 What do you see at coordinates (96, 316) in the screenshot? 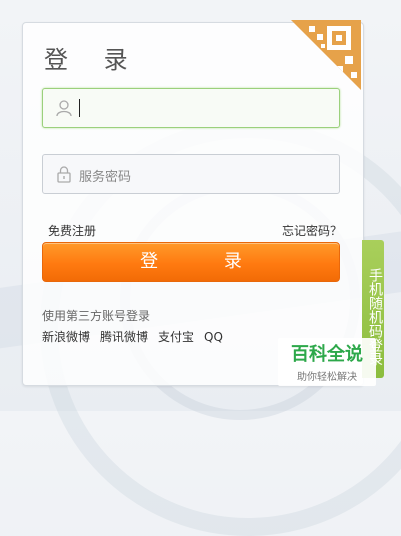
I see `third-party-label: 使用第三方账号登录` at bounding box center [96, 316].